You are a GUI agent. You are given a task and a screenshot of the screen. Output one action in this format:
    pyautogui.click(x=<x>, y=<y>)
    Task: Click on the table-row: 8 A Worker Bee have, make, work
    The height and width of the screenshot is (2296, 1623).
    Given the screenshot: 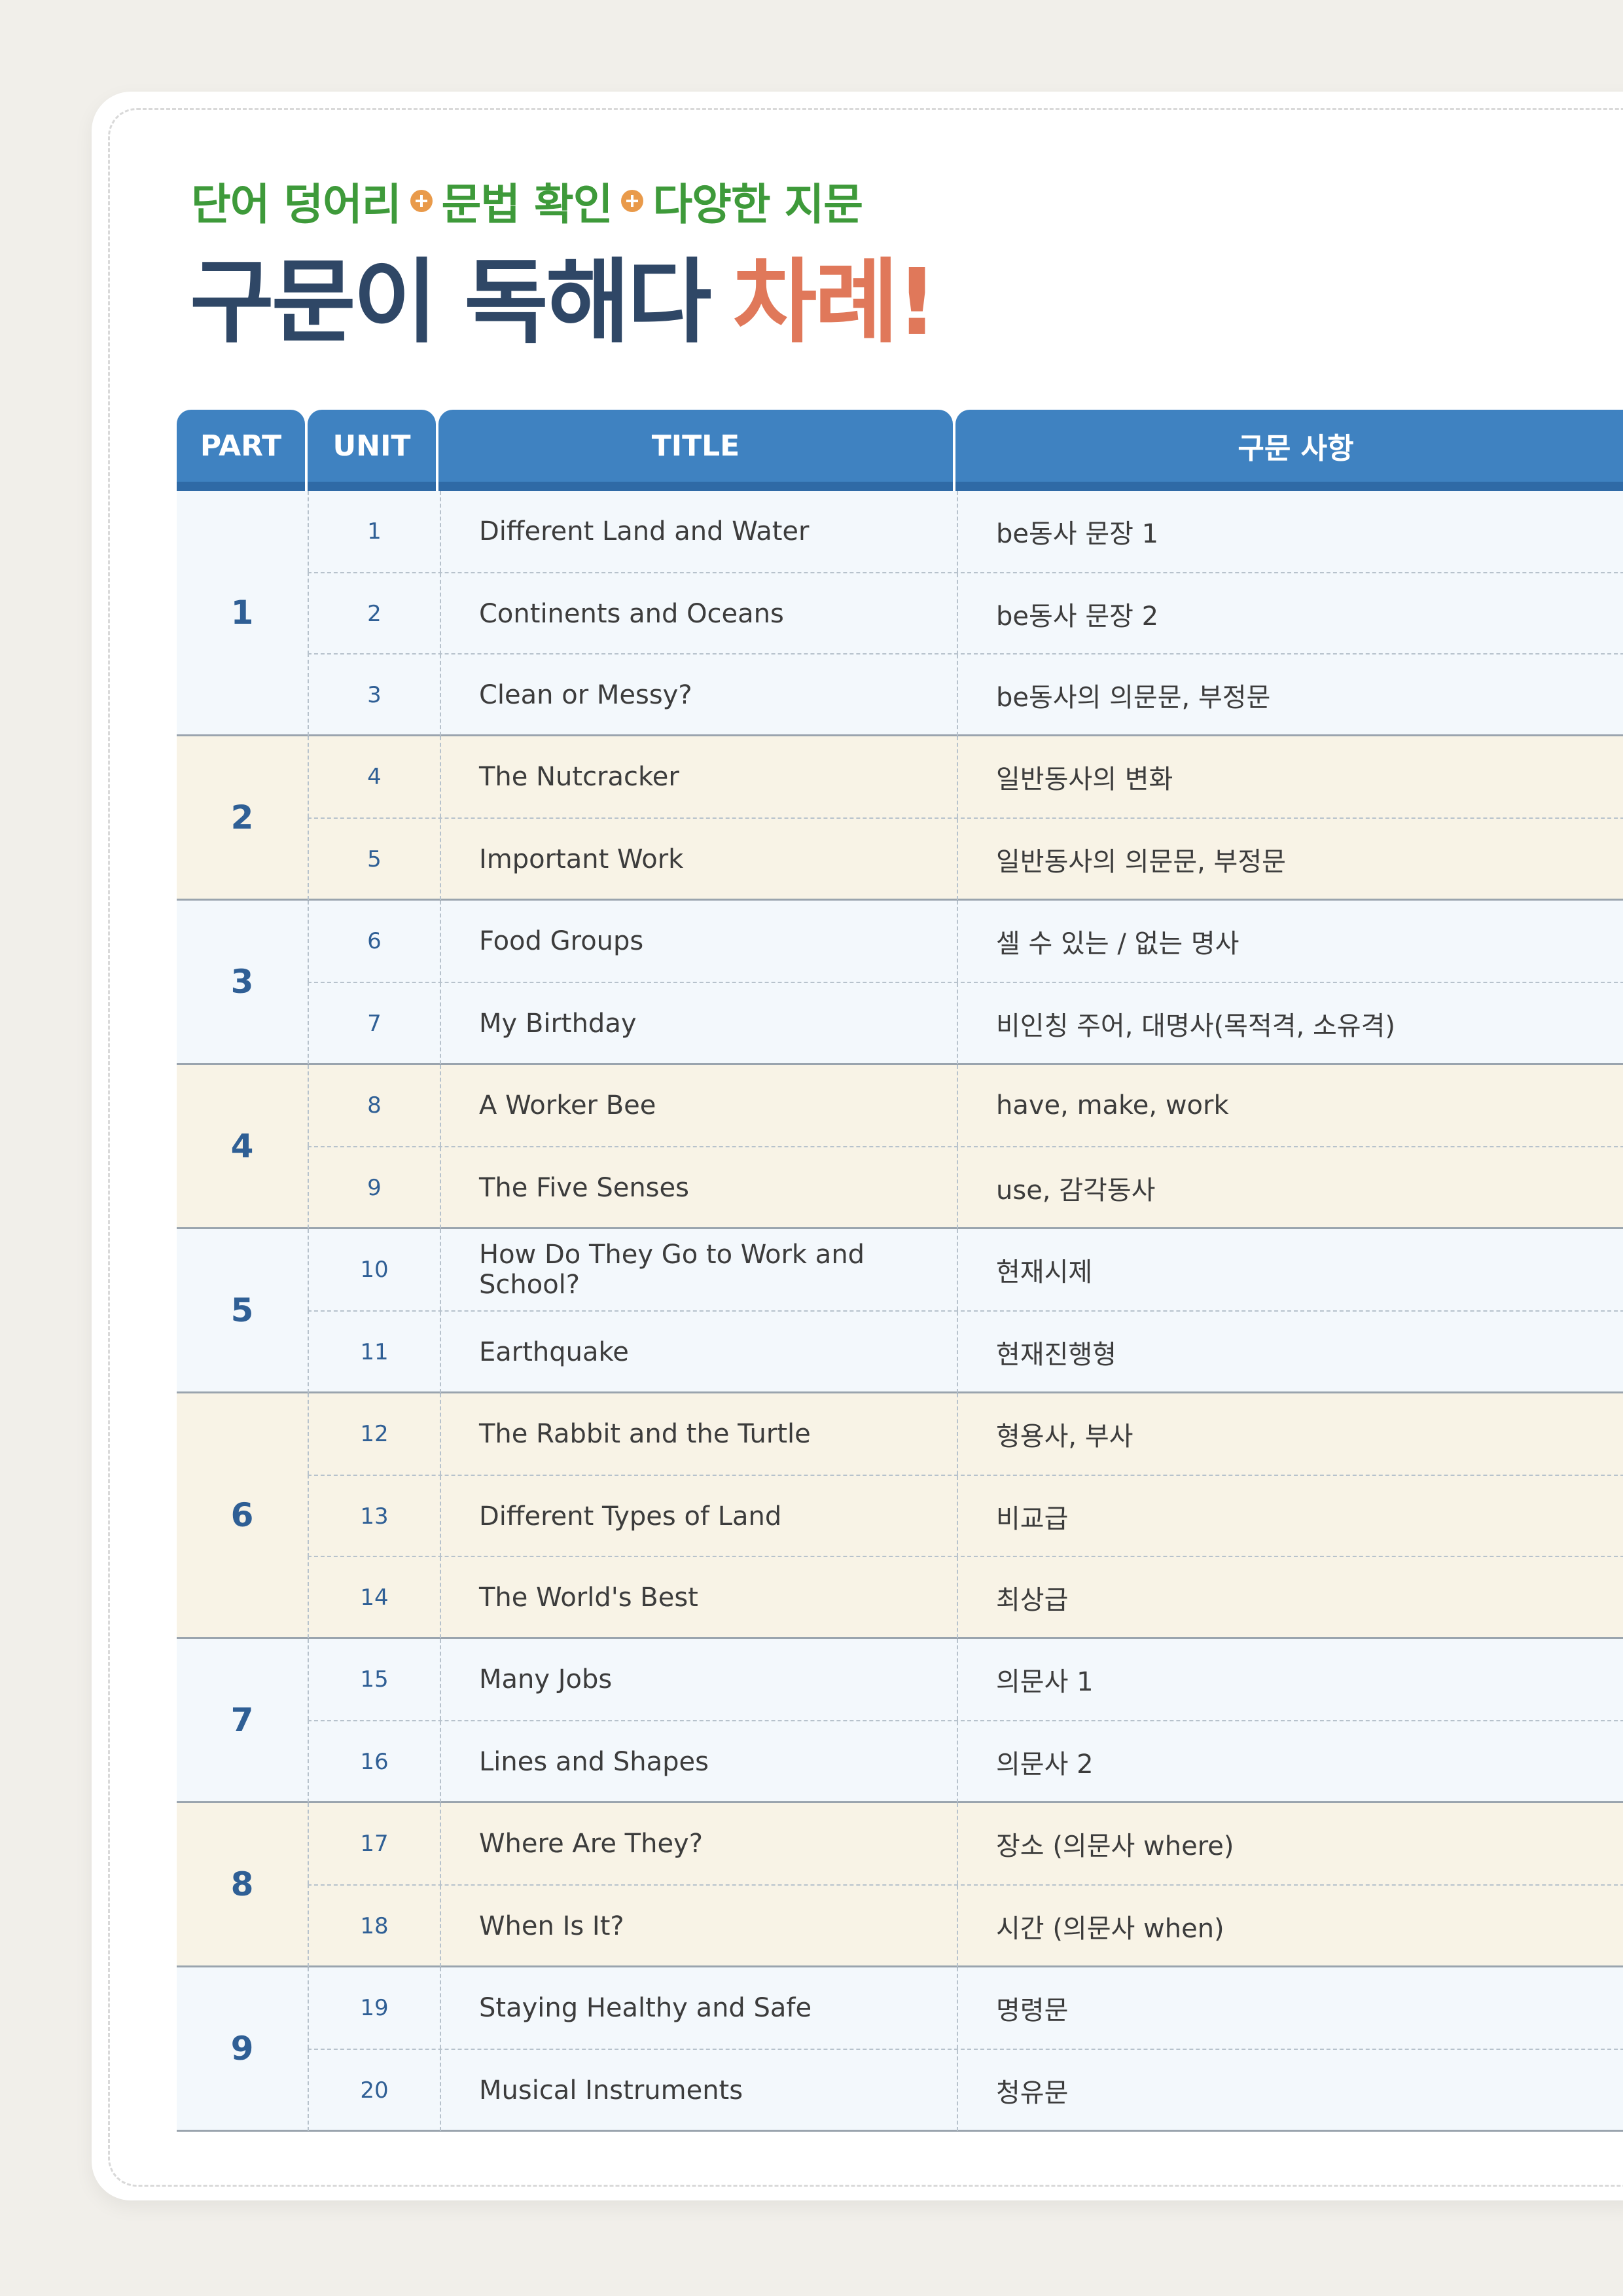 What is the action you would take?
    pyautogui.click(x=966, y=1105)
    